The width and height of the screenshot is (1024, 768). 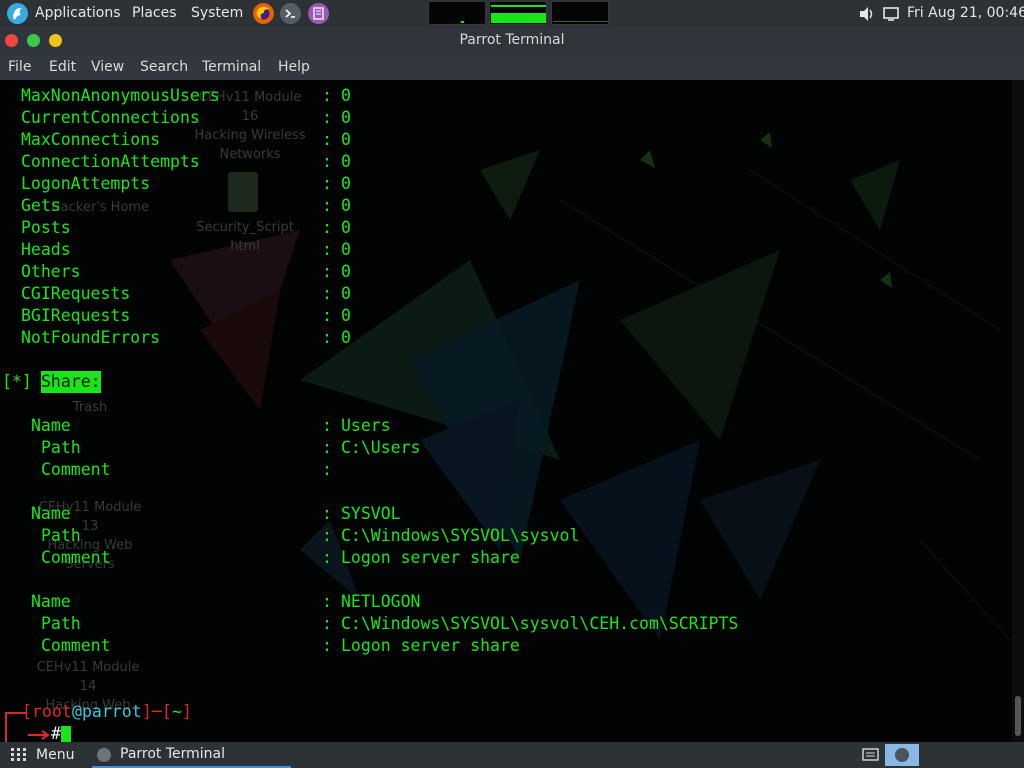 What do you see at coordinates (55, 755) in the screenshot?
I see `menu-button: Menu` at bounding box center [55, 755].